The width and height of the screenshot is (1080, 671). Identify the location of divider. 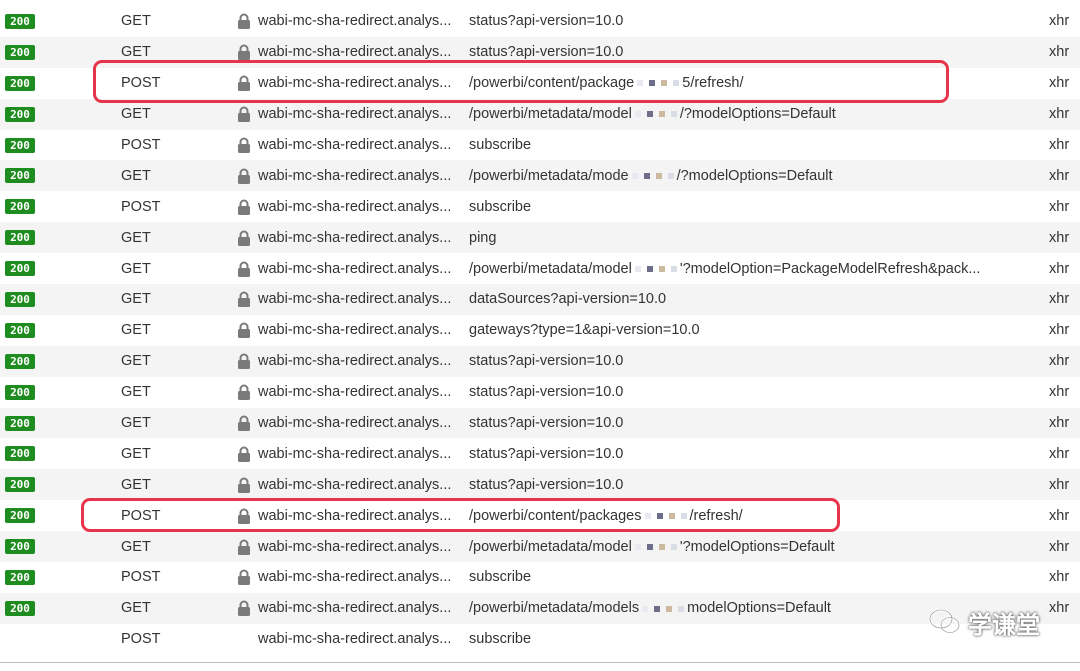
(540, 662).